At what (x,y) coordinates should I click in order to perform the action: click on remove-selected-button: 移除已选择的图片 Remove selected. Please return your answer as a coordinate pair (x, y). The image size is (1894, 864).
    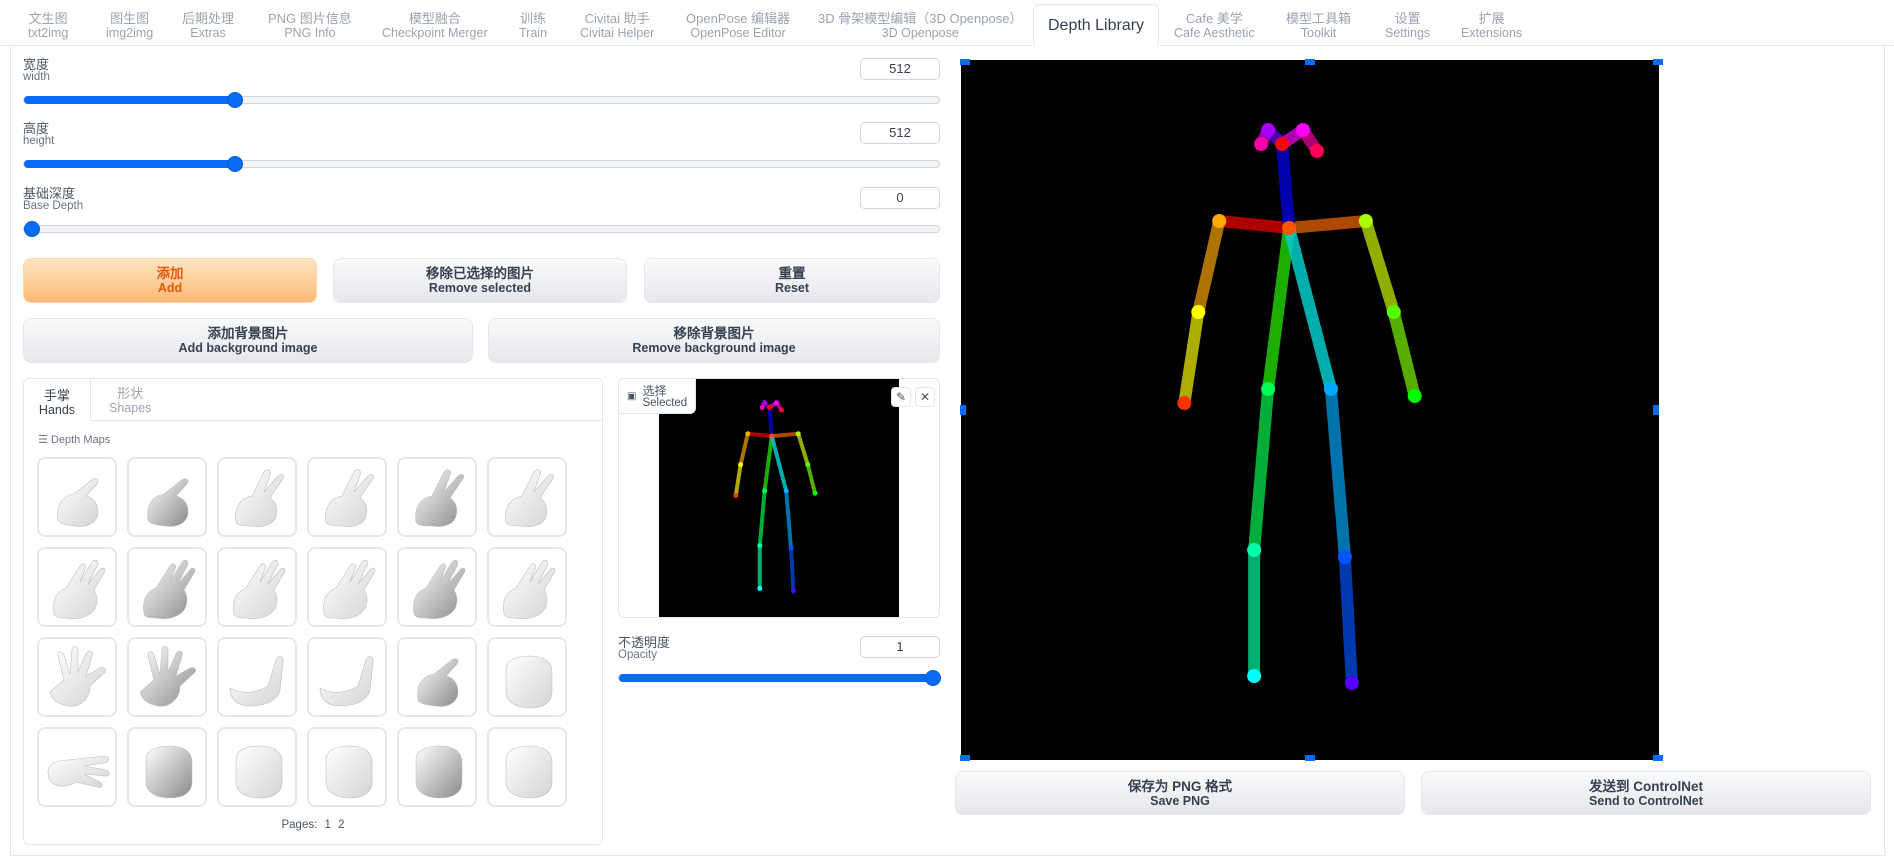
    Looking at the image, I should click on (480, 280).